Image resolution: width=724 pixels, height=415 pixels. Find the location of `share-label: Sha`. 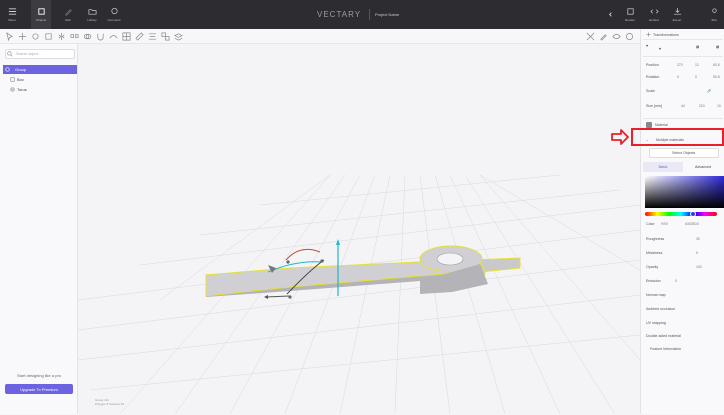

share-label: Sha is located at coordinates (714, 20).